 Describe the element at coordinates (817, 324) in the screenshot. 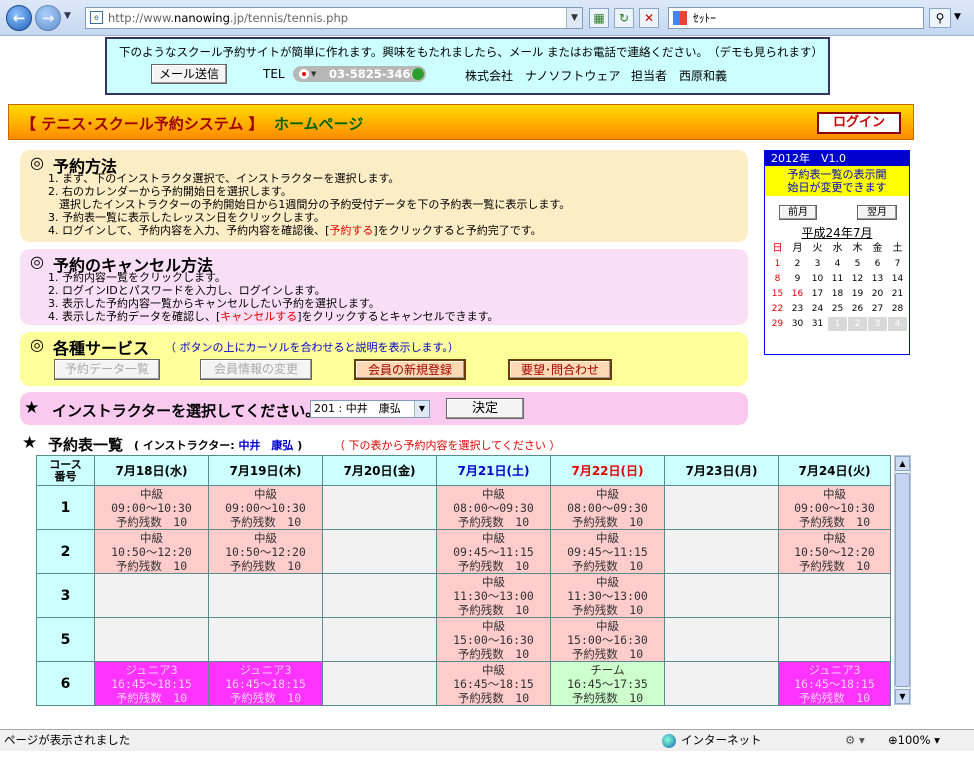

I see `calendar-day: 31` at that location.